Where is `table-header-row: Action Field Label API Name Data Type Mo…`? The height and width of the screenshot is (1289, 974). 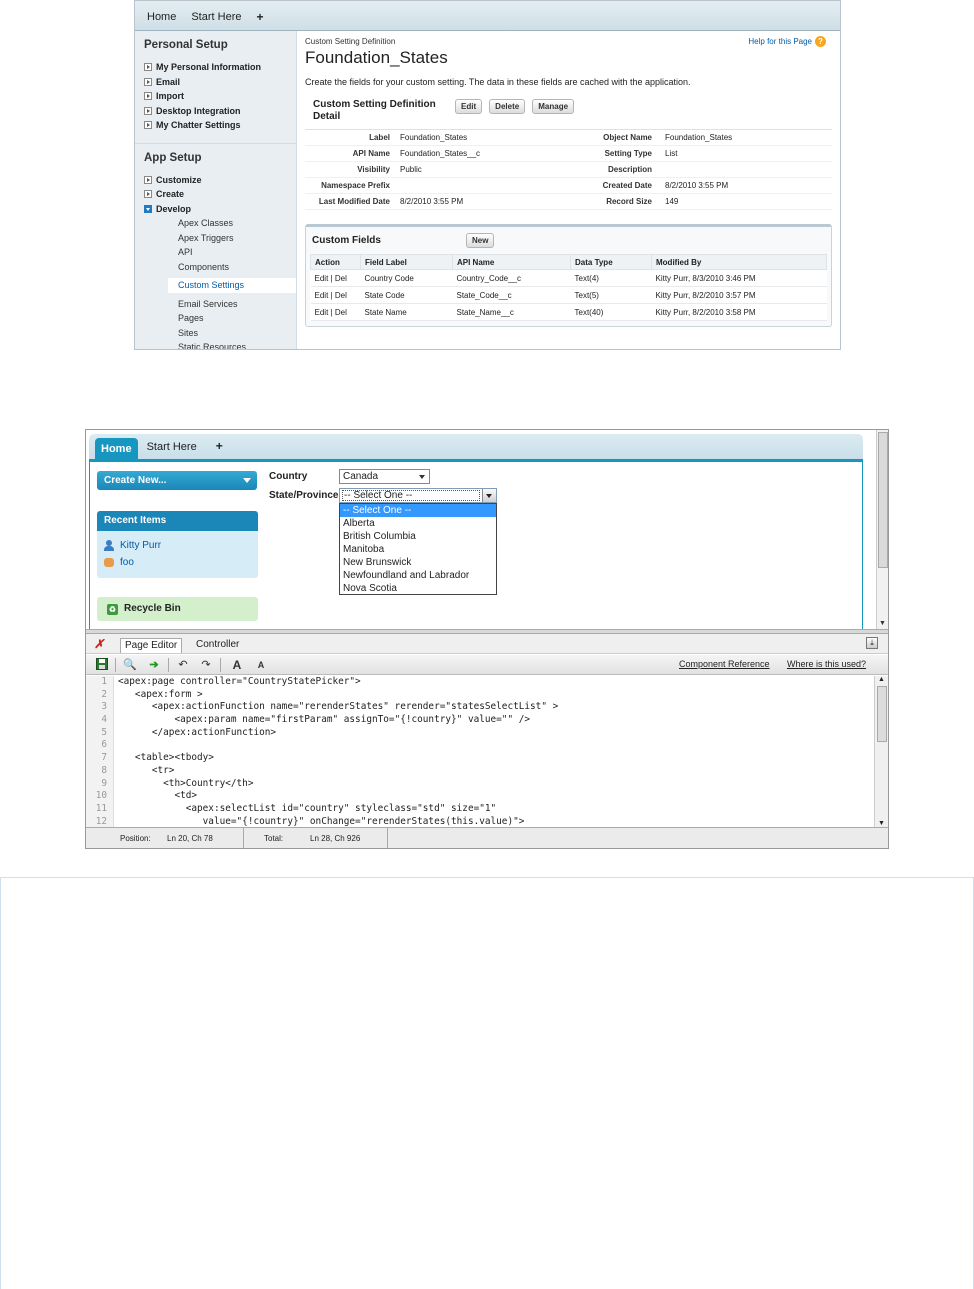 table-header-row: Action Field Label API Name Data Type Mo… is located at coordinates (568, 262).